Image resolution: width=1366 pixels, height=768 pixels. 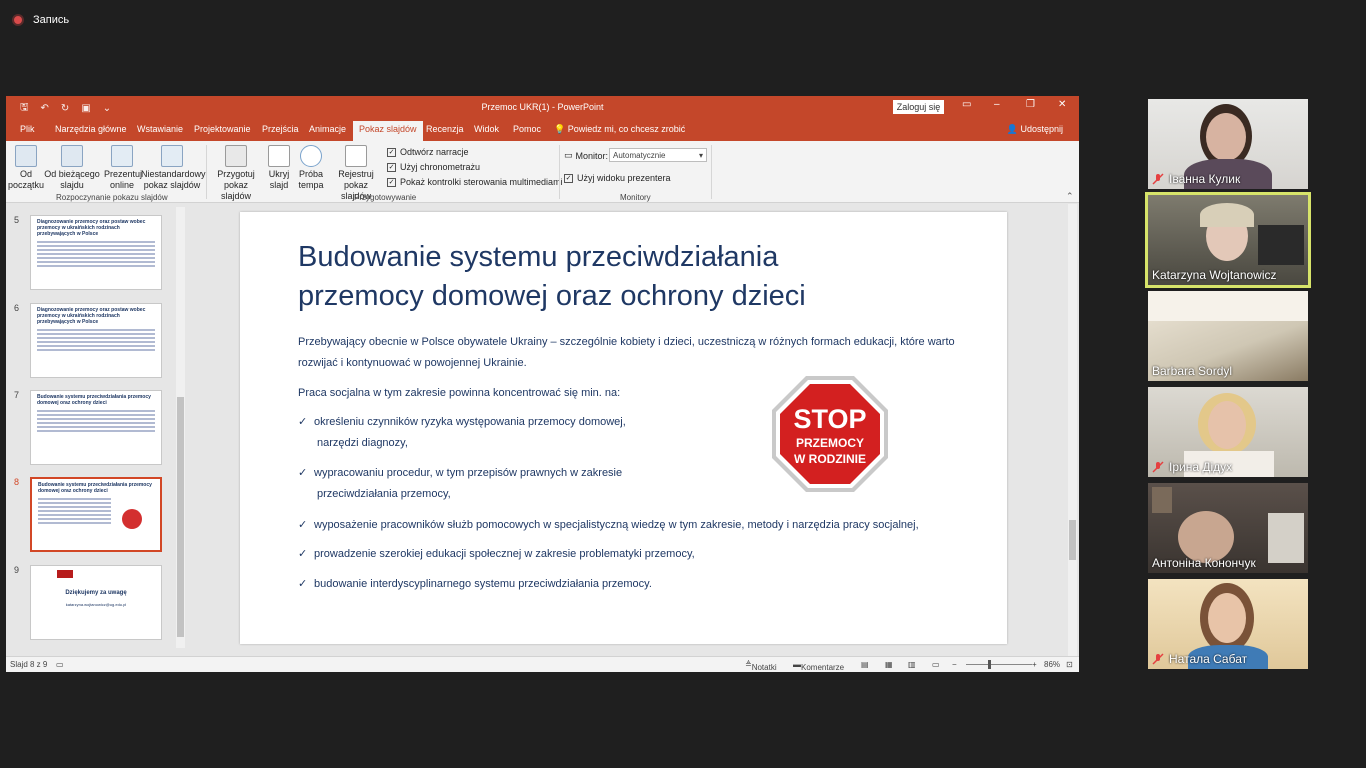 What do you see at coordinates (26, 156) in the screenshot?
I see `slideshow-start-icon` at bounding box center [26, 156].